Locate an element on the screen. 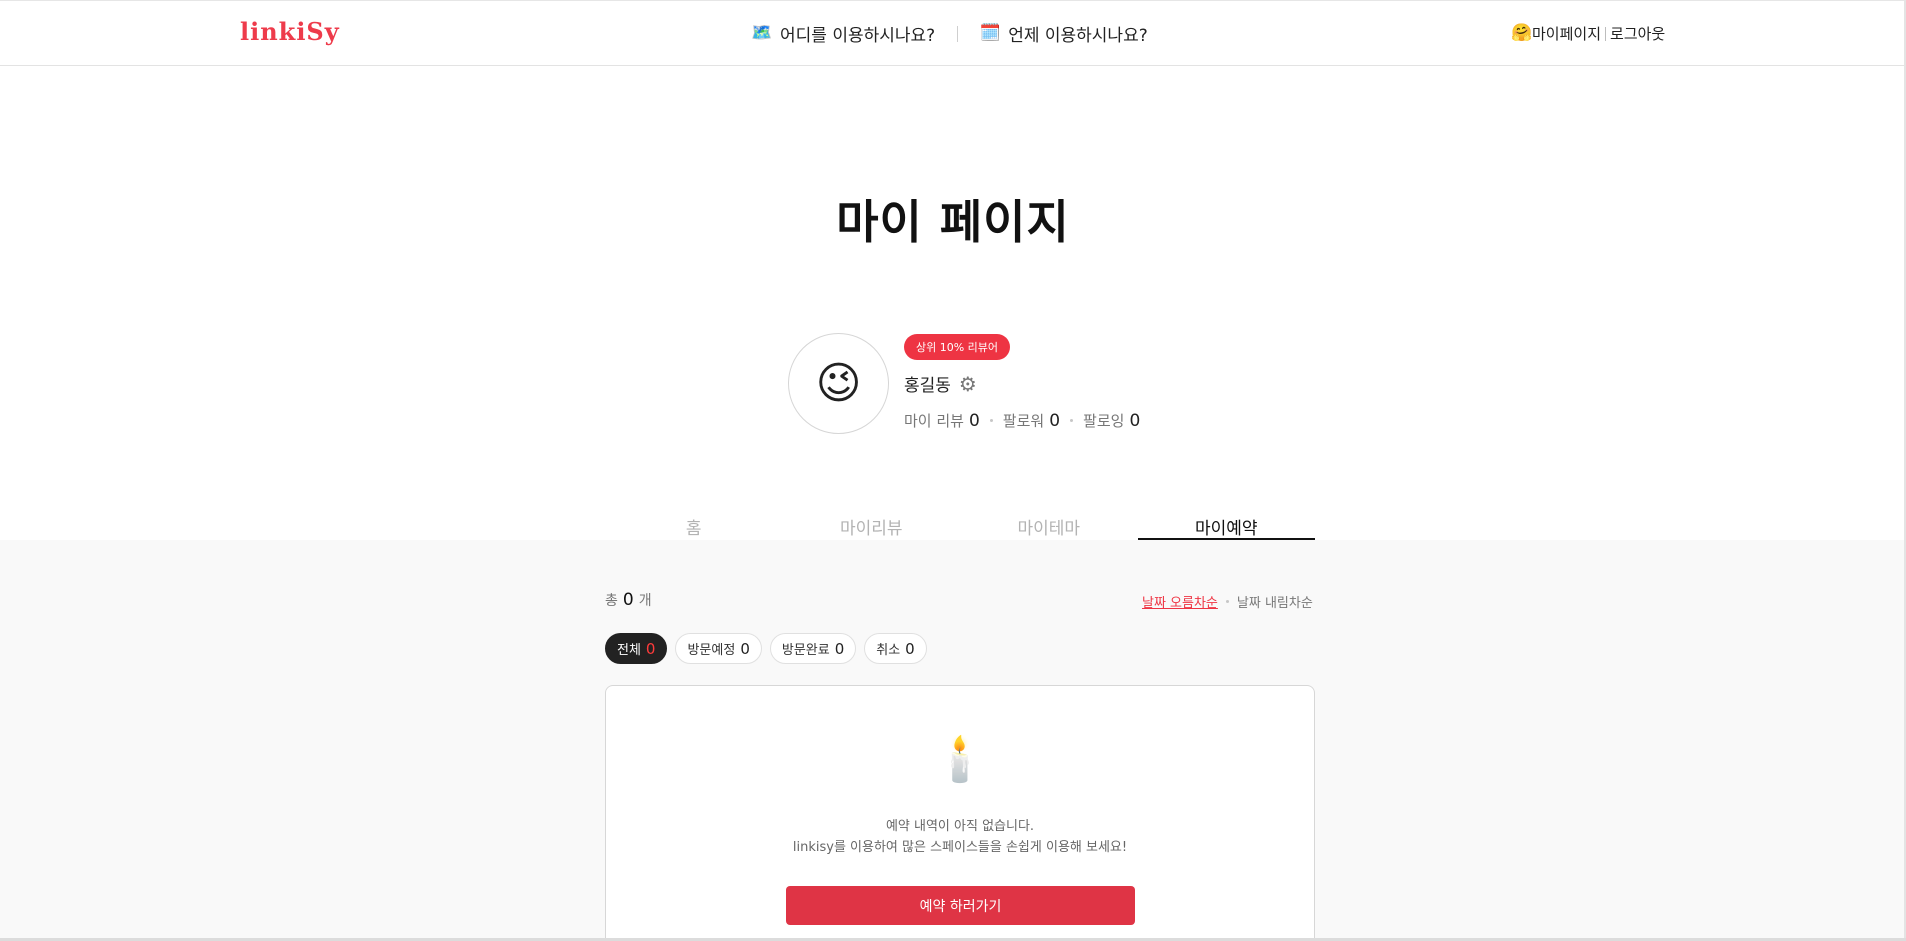 This screenshot has width=1906, height=941. user-nav: 🤗 마이페이지 로그아웃 is located at coordinates (1588, 33).